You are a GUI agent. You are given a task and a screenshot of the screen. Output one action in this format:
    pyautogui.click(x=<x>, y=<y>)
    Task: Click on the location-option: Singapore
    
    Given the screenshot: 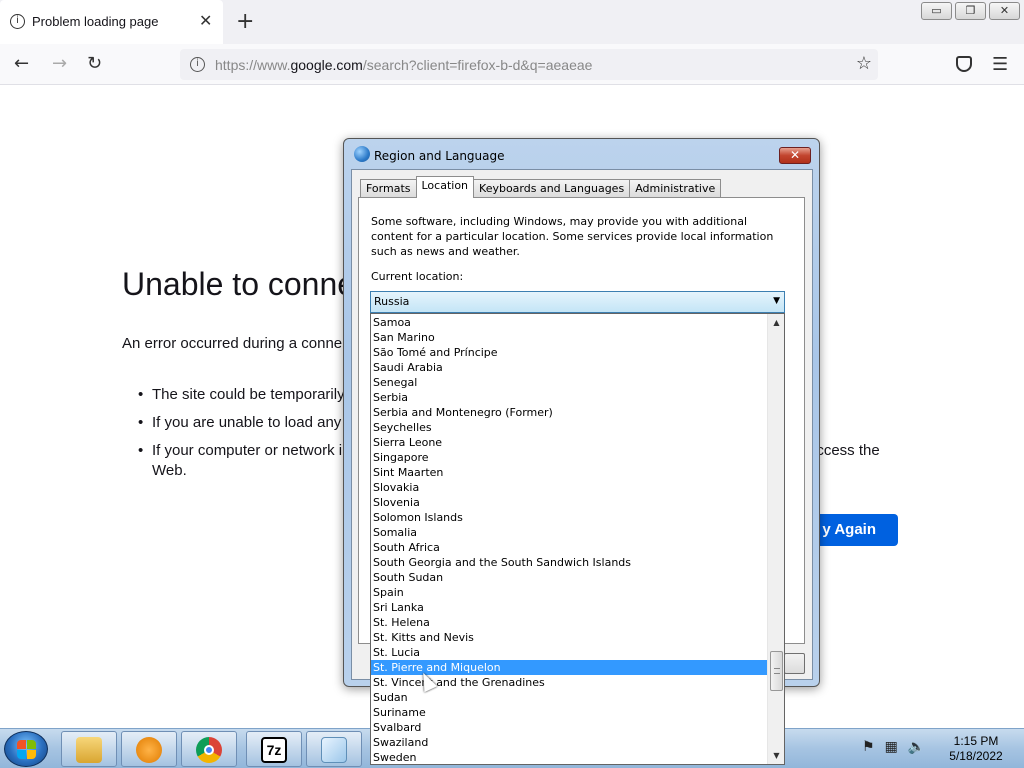 What is the action you would take?
    pyautogui.click(x=569, y=457)
    